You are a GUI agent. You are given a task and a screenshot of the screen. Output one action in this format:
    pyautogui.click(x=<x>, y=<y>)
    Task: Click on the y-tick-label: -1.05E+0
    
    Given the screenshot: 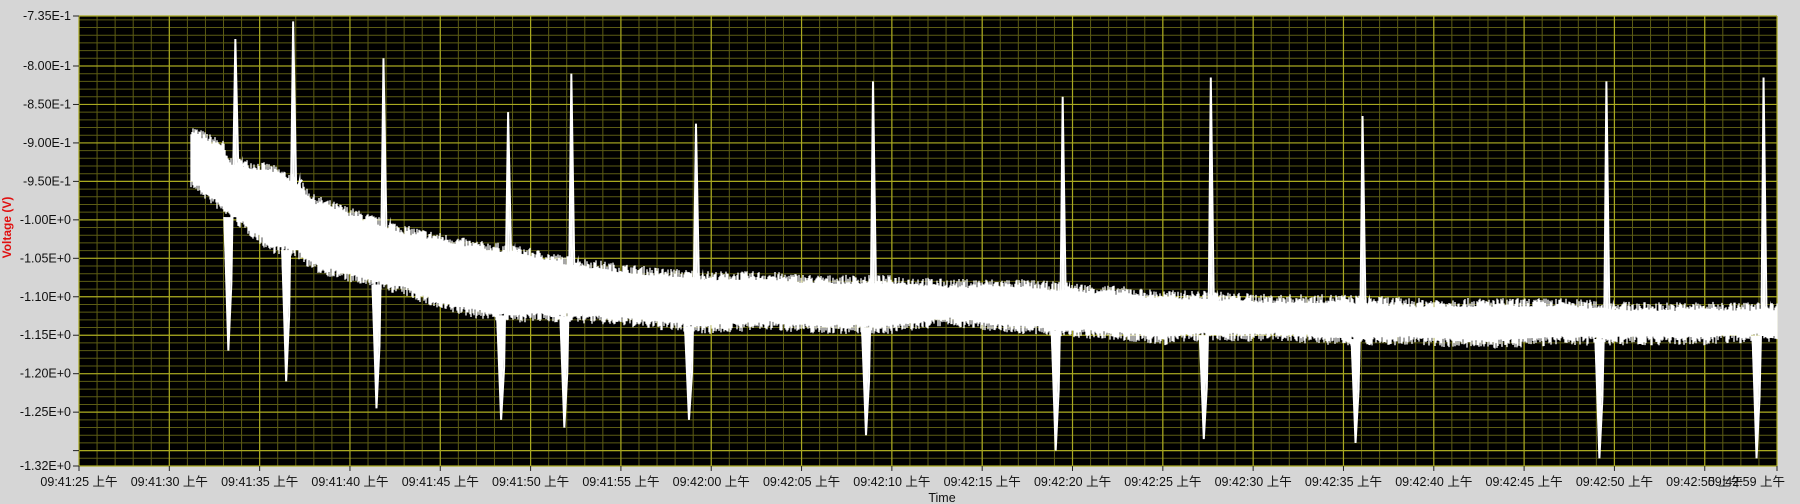 What is the action you would take?
    pyautogui.click(x=45, y=258)
    